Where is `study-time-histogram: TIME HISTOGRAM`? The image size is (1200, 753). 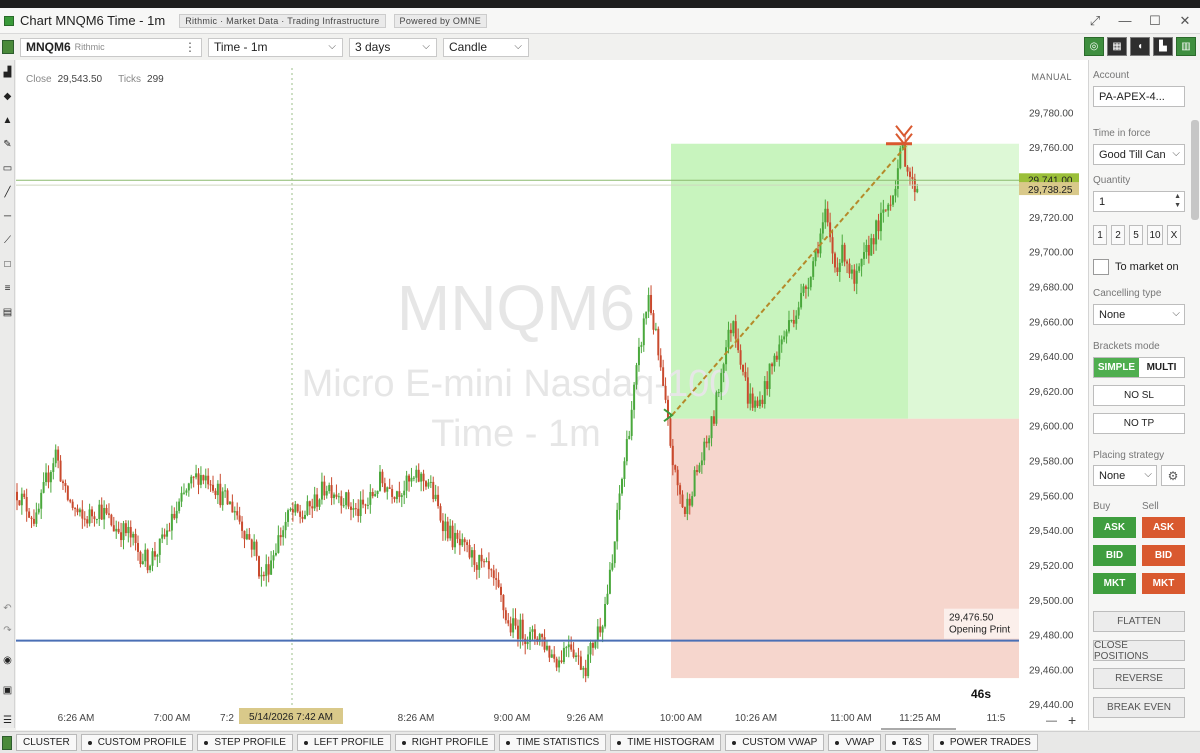
study-time-histogram: TIME HISTOGRAM is located at coordinates (666, 742).